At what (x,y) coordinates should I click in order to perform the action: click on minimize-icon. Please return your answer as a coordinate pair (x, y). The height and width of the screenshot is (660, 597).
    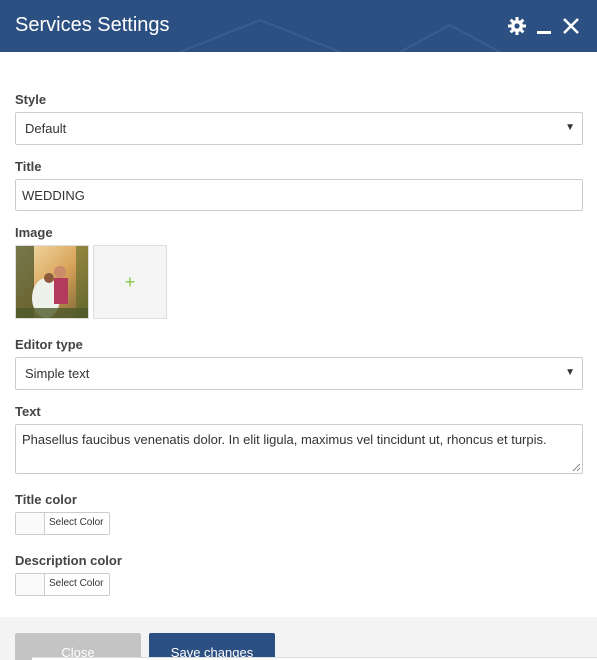
    Looking at the image, I should click on (544, 26).